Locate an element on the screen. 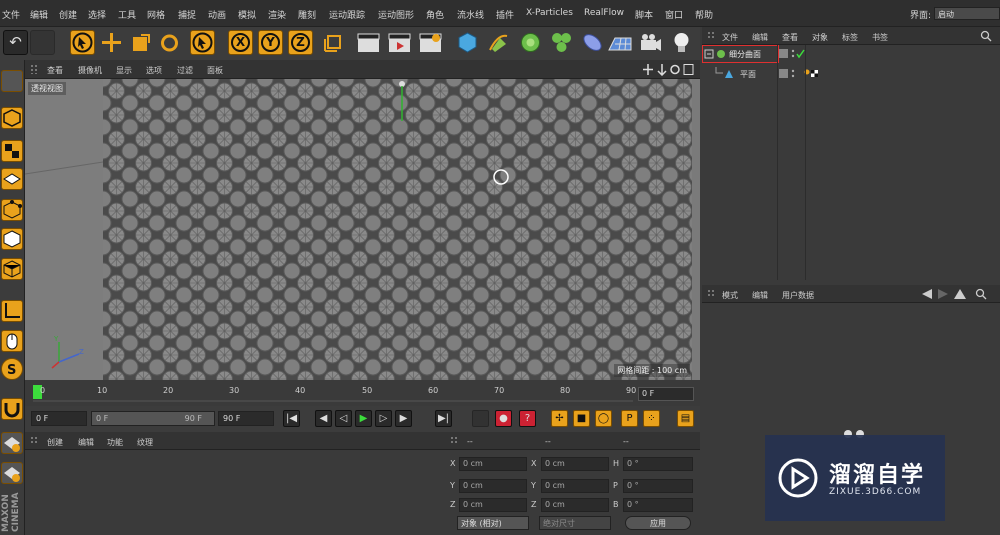  viewport-nav-icons is located at coordinates (668, 69).